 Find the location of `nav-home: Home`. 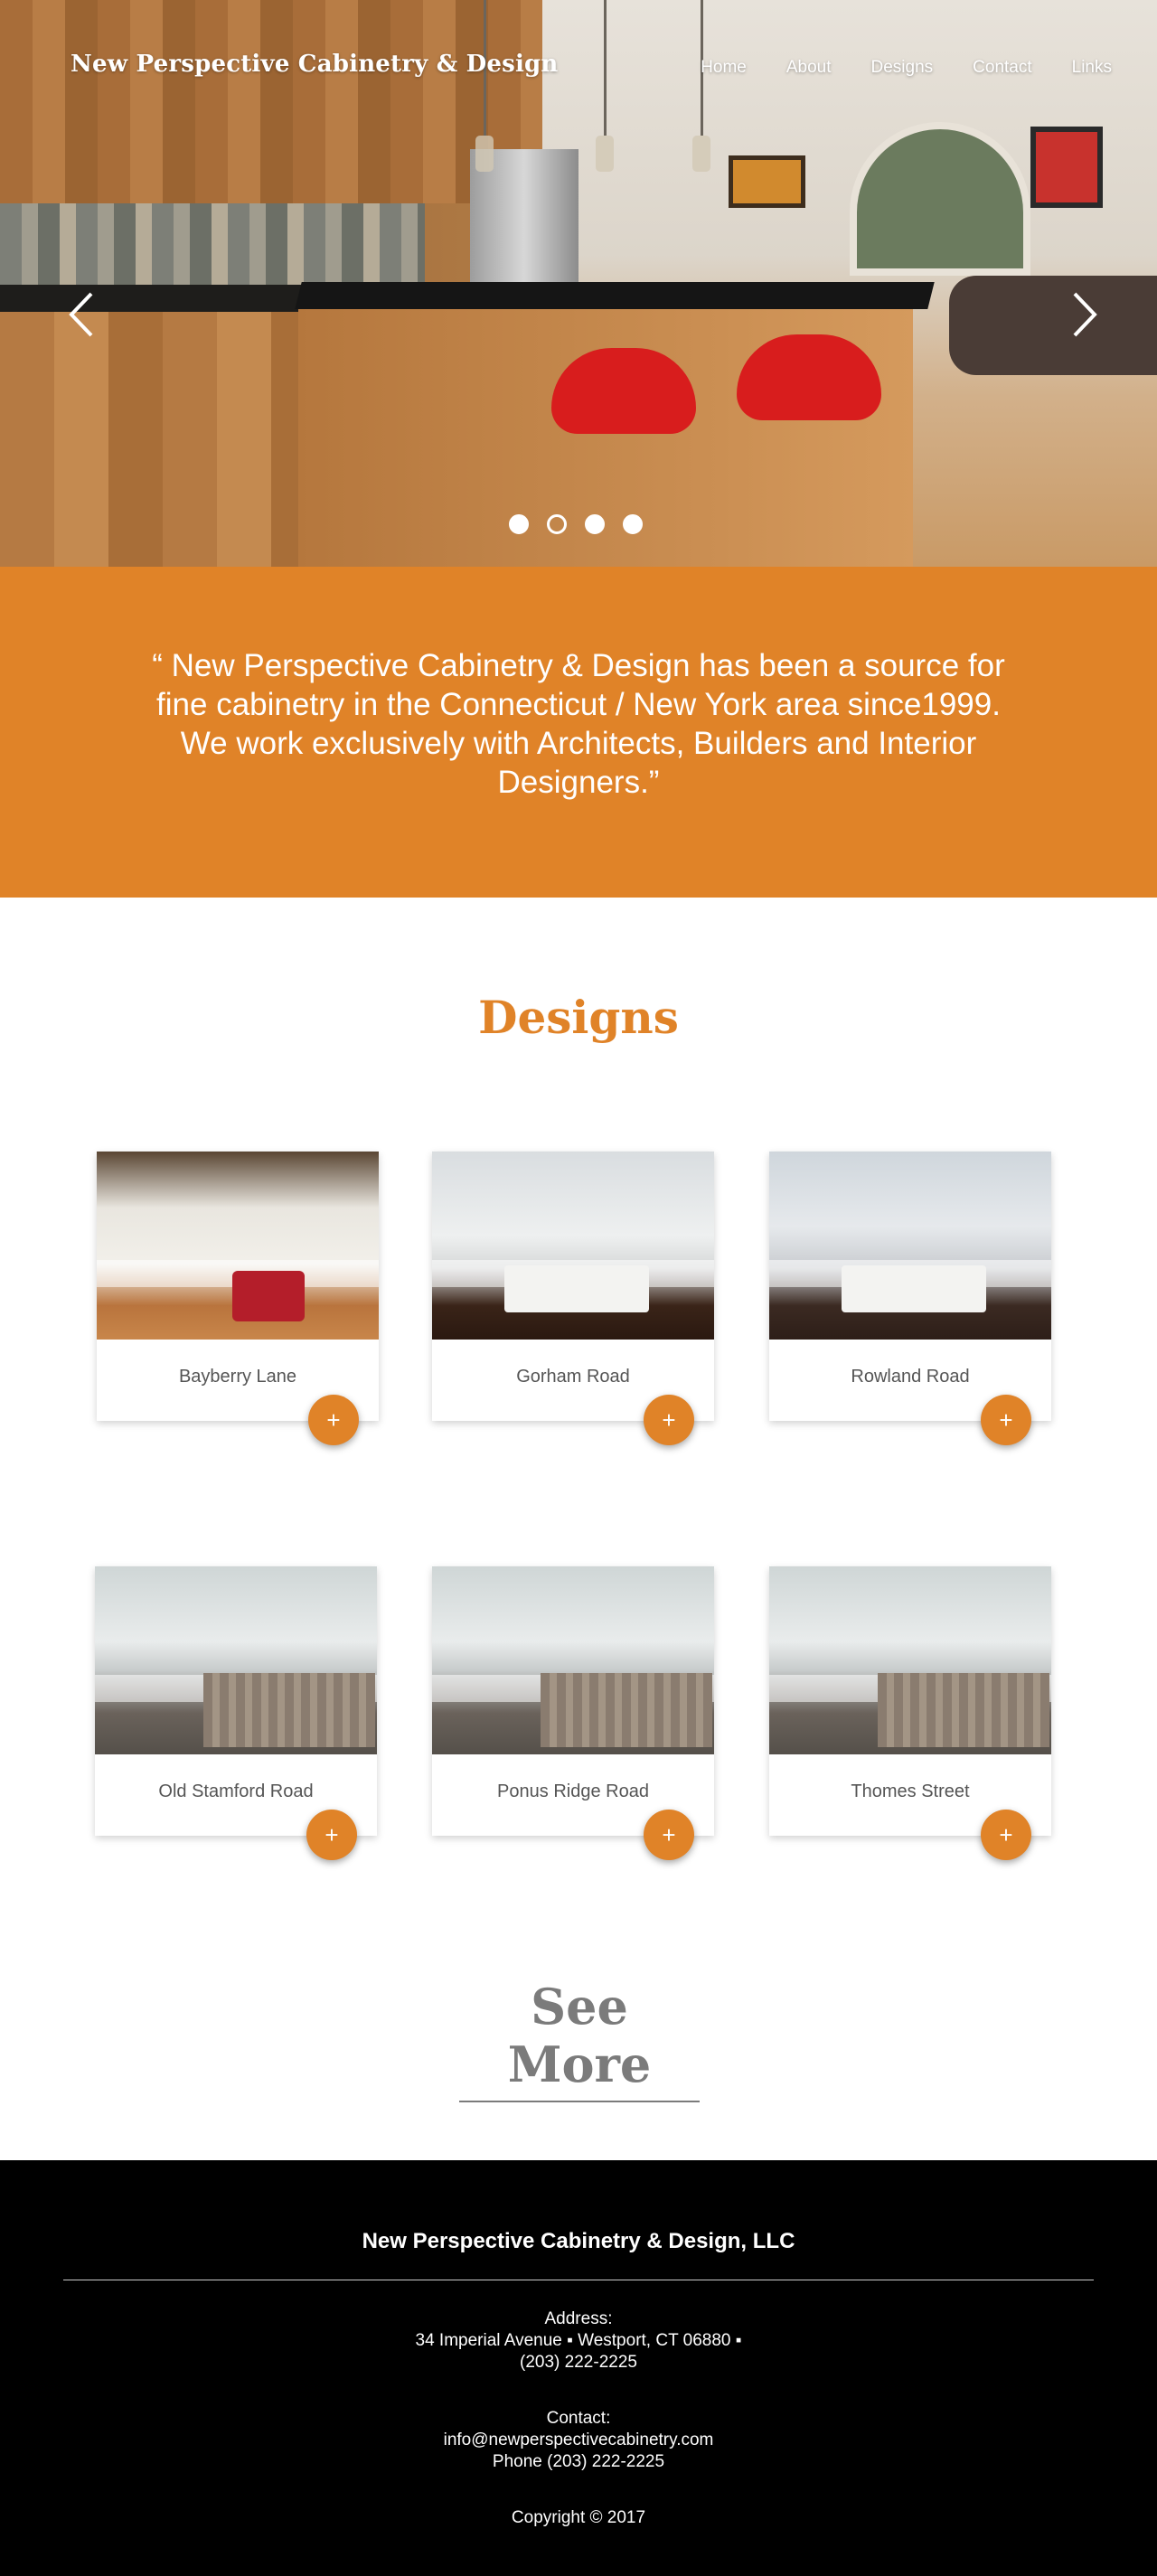

nav-home: Home is located at coordinates (724, 68).